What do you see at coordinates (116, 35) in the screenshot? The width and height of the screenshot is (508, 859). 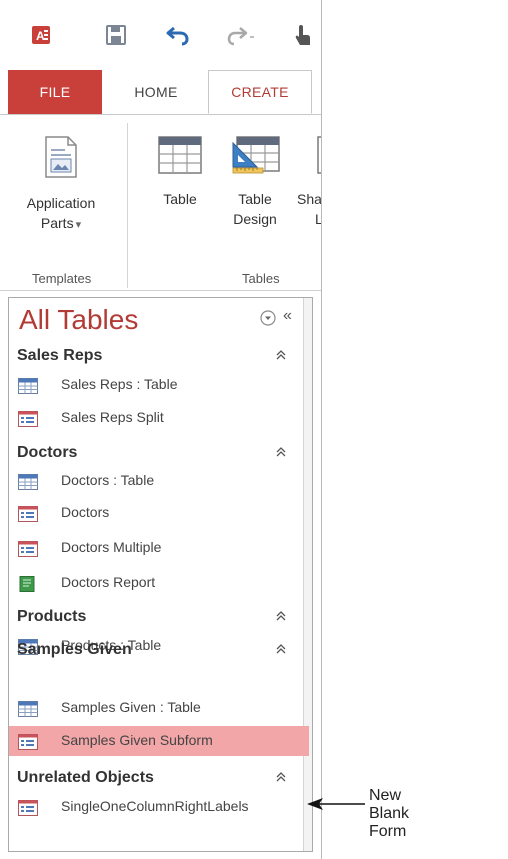 I see `save-icon` at bounding box center [116, 35].